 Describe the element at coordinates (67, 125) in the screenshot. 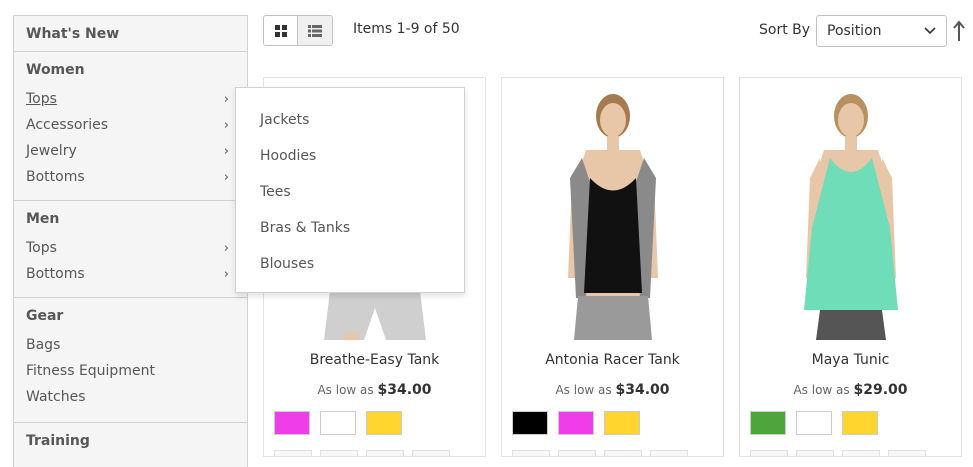

I see `sidebar-item-label: Accessories` at that location.